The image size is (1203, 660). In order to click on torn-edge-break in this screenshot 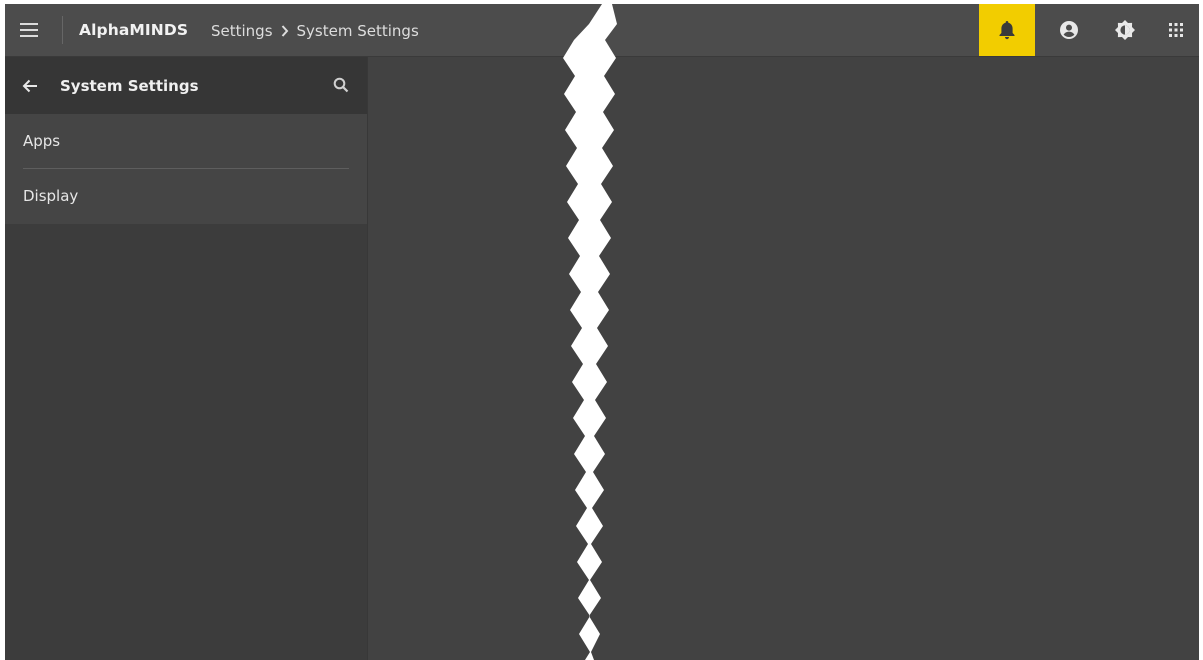, I will do `click(590, 332)`.